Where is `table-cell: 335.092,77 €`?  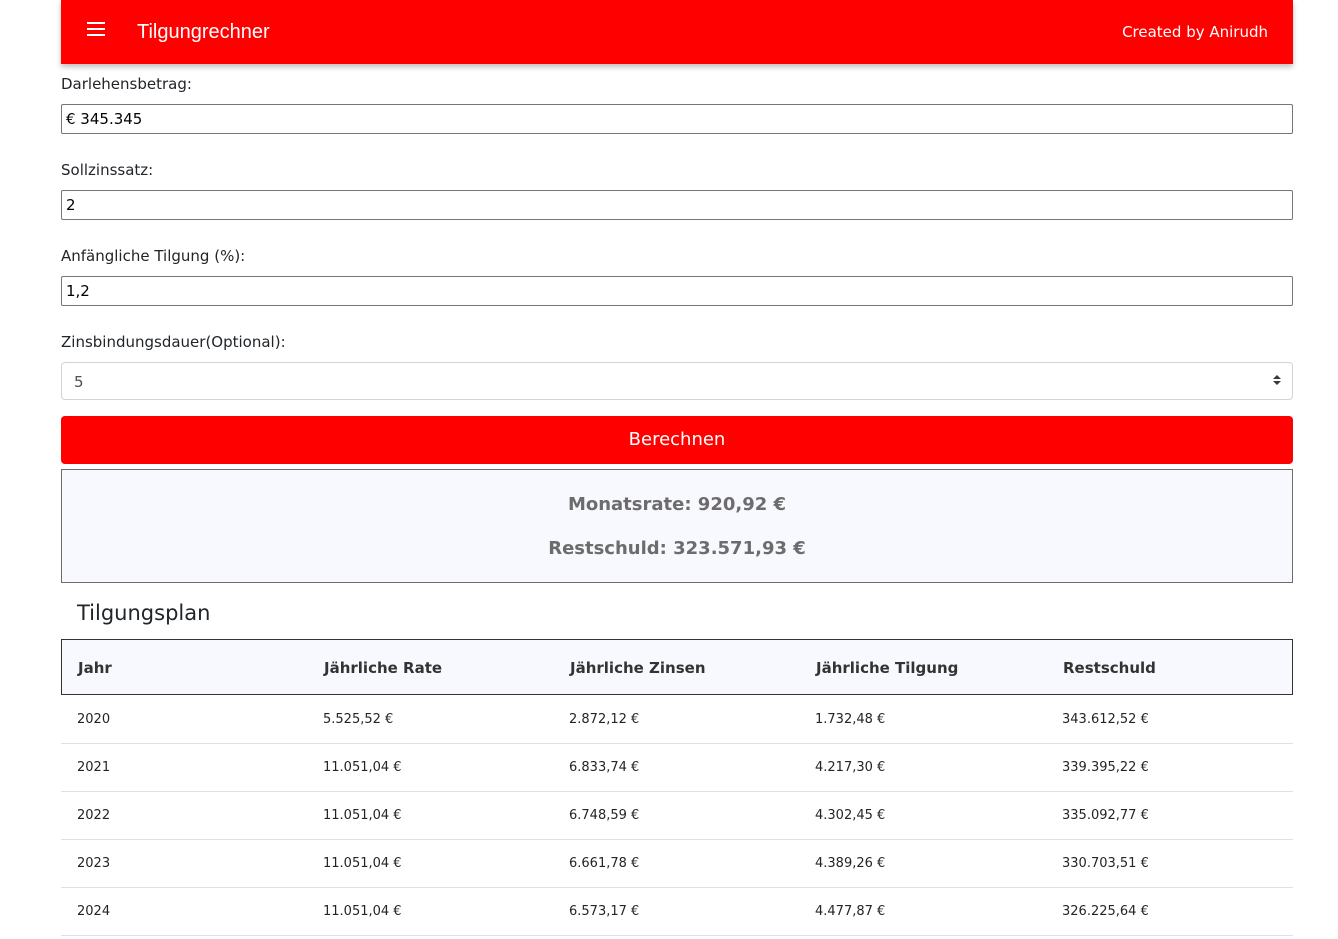 table-cell: 335.092,77 € is located at coordinates (1105, 815).